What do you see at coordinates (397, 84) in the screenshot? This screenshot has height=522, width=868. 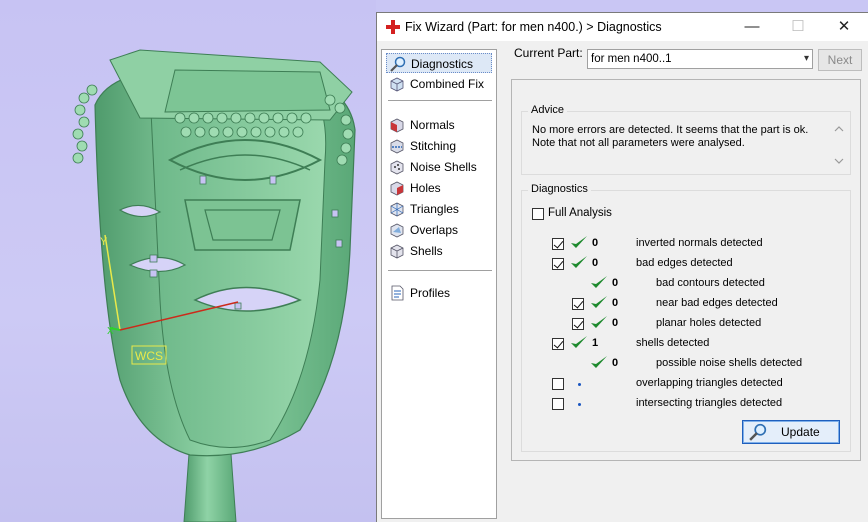 I see `cube-icon` at bounding box center [397, 84].